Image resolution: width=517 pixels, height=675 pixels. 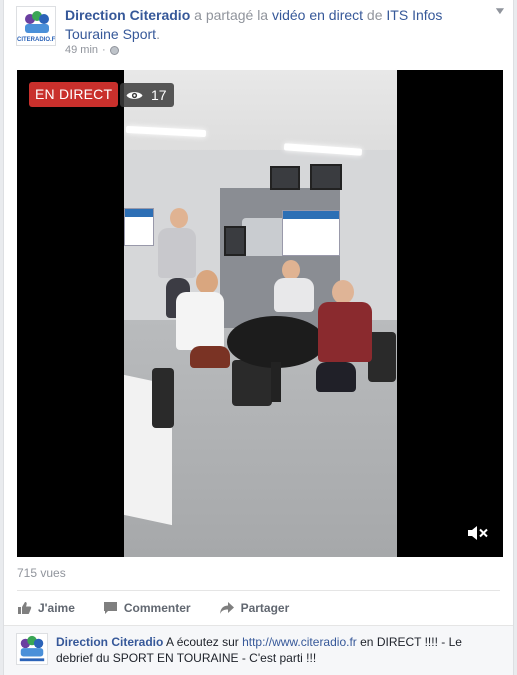 What do you see at coordinates (158, 34) in the screenshot?
I see `period-text: .` at bounding box center [158, 34].